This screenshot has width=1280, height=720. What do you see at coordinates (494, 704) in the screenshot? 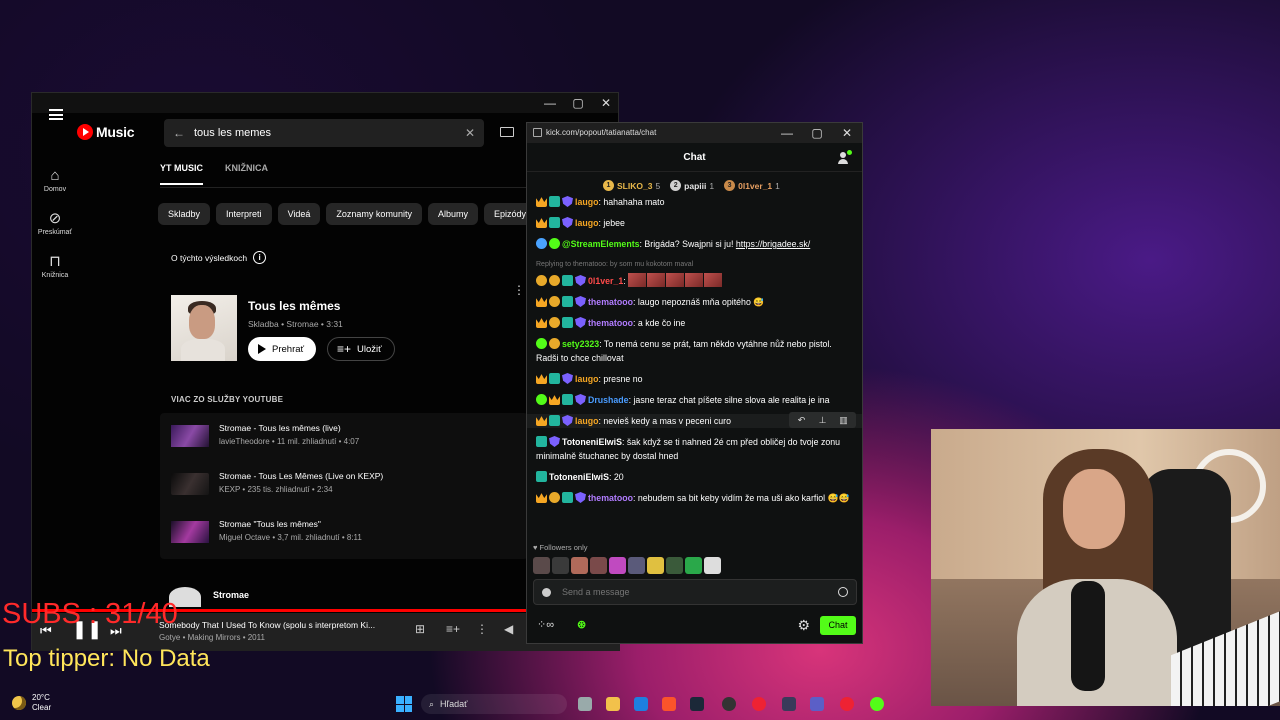
I see `taskbar-search: ⌕ Hľadať` at bounding box center [494, 704].